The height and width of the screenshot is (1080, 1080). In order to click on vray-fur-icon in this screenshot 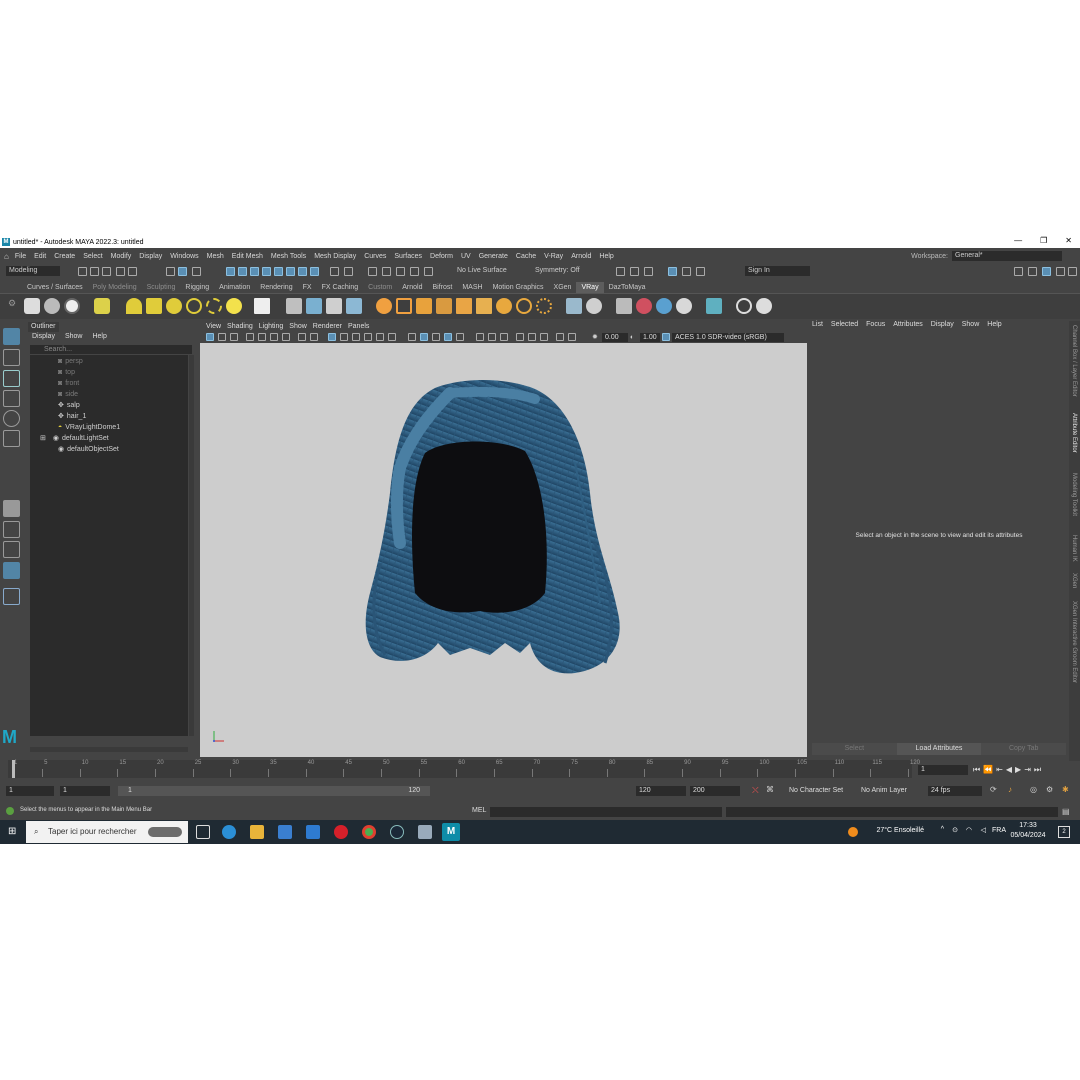, I will do `click(314, 306)`.